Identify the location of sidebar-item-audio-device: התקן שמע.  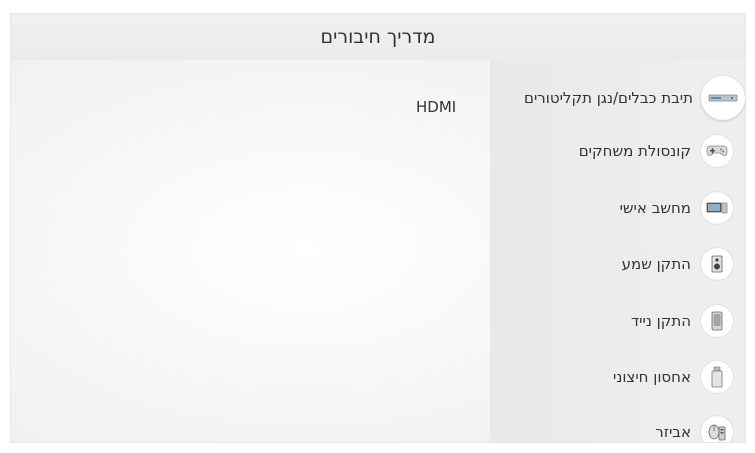
(617, 264).